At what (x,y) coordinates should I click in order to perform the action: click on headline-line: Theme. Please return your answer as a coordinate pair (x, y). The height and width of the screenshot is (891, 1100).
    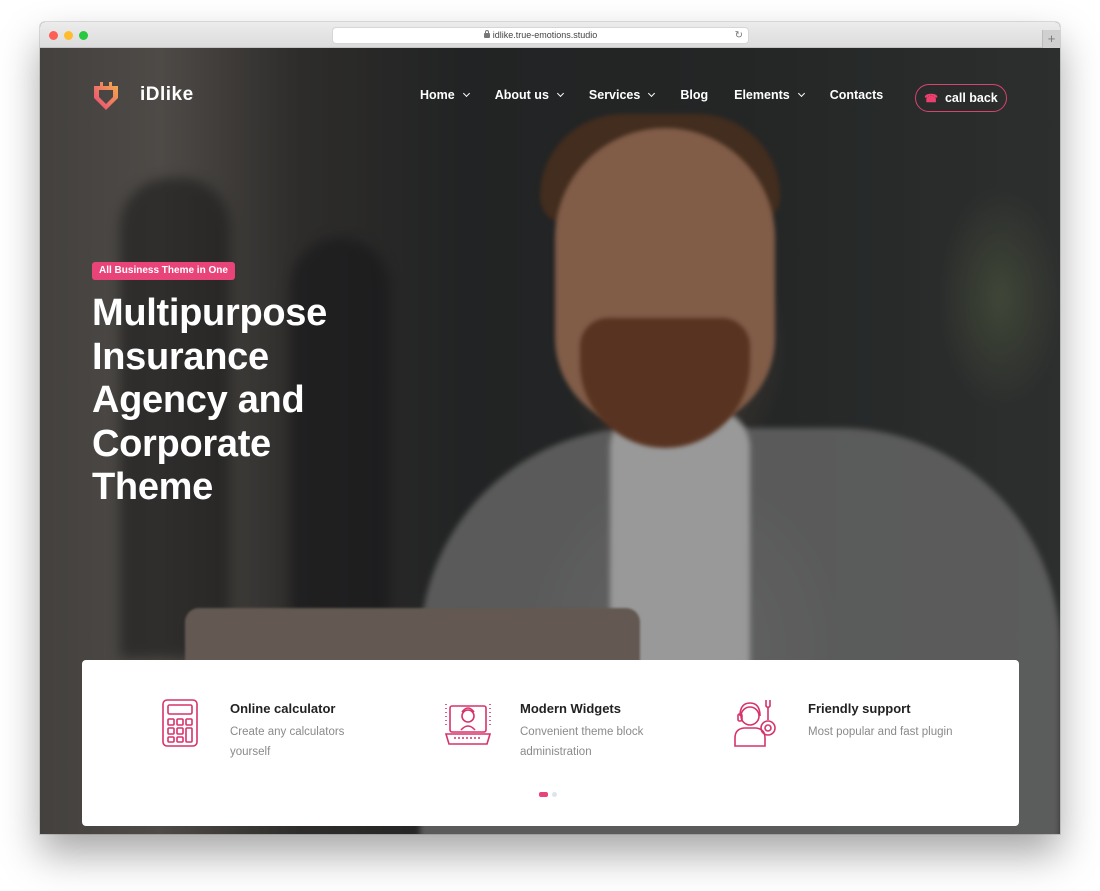
    Looking at the image, I should click on (152, 487).